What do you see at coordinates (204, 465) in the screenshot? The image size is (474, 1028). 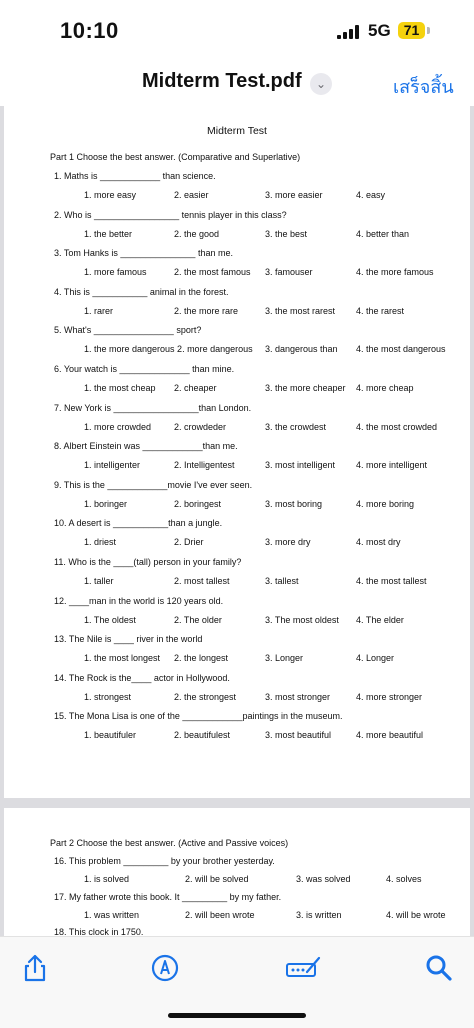 I see `question-8-option-2: 2. Intelligentest` at bounding box center [204, 465].